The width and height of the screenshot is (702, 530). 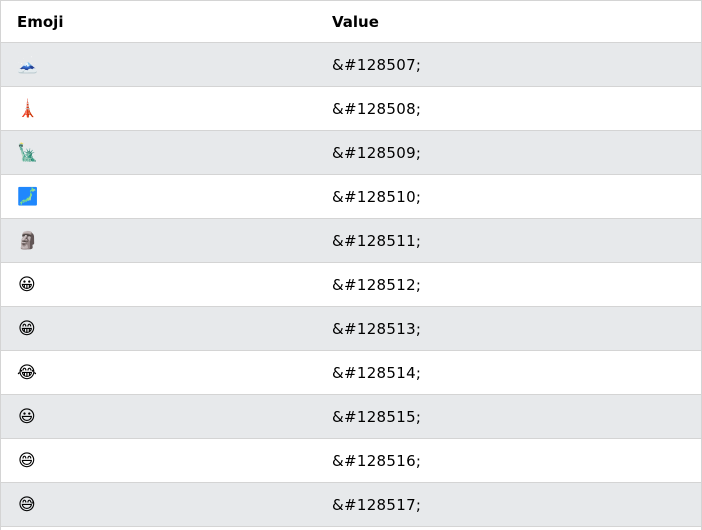 I want to click on header-value: Value, so click(x=508, y=22).